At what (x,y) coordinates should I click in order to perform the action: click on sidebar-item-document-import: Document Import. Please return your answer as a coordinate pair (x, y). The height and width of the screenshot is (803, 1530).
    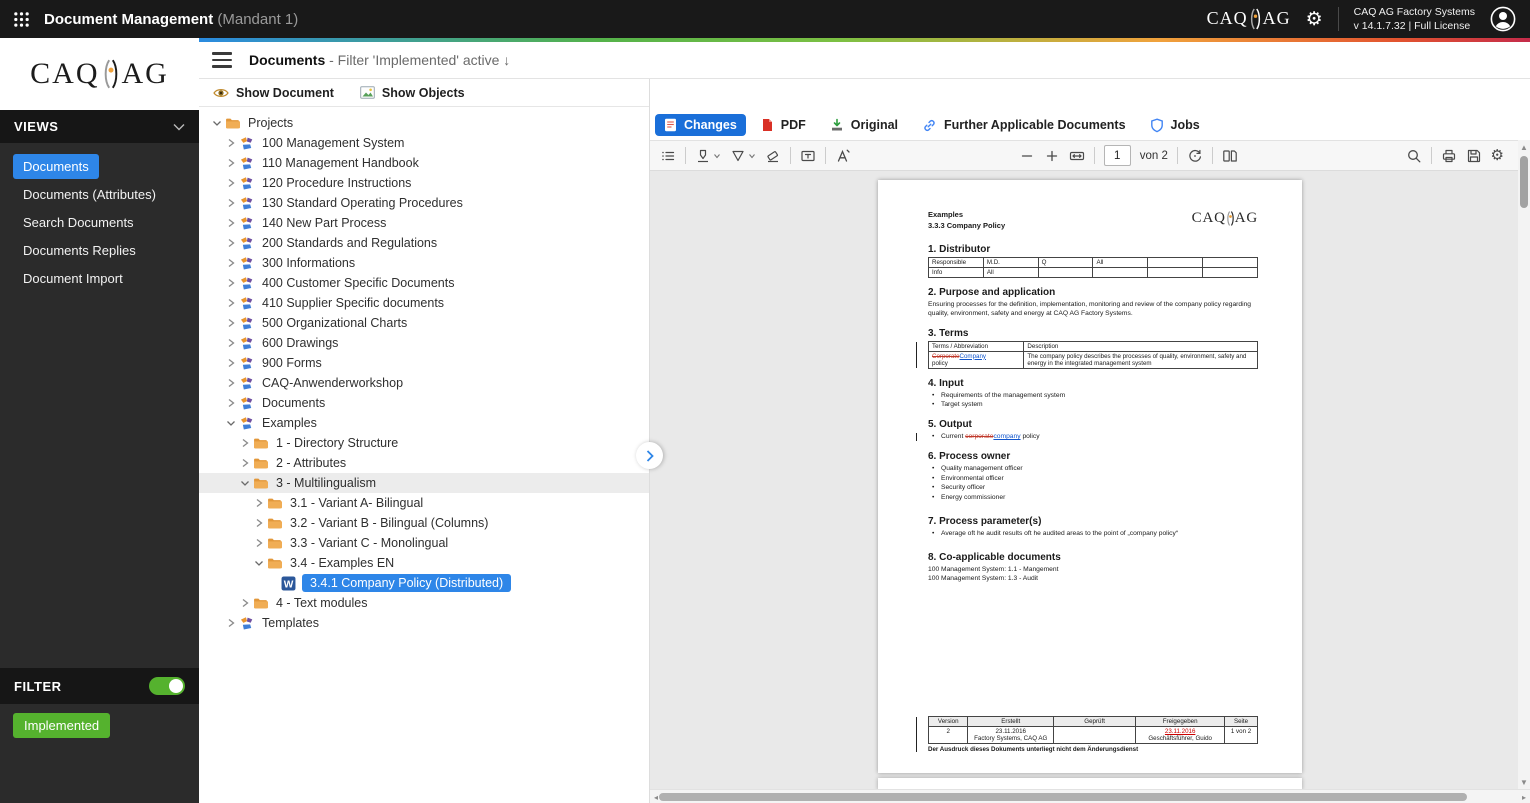
    Looking at the image, I should click on (73, 278).